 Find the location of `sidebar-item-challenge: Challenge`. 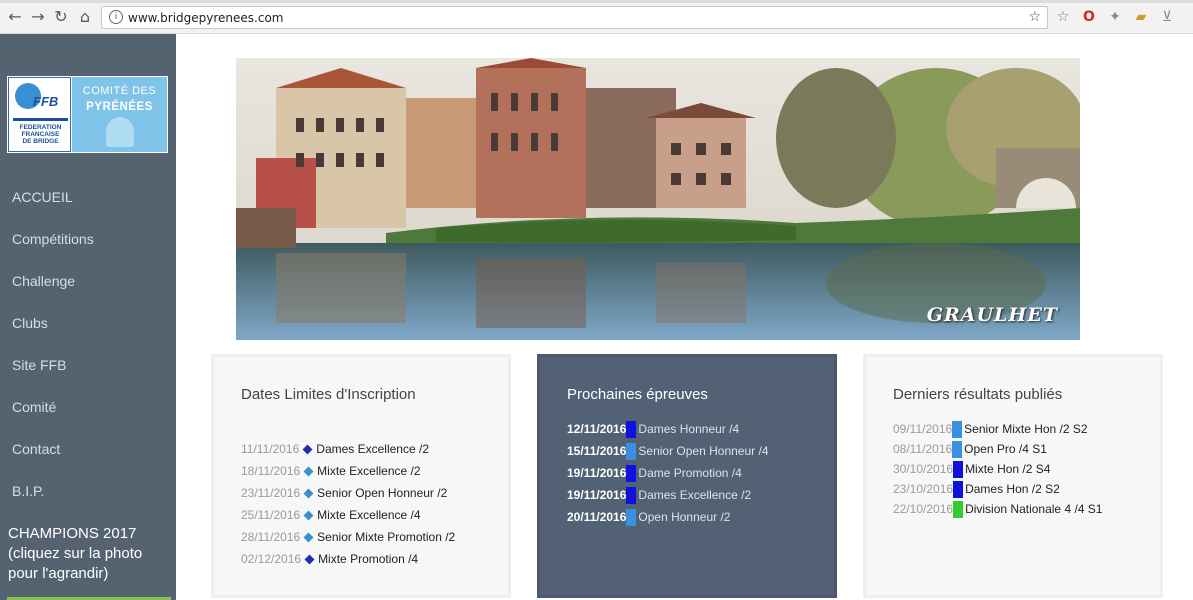

sidebar-item-challenge: Challenge is located at coordinates (87, 281).